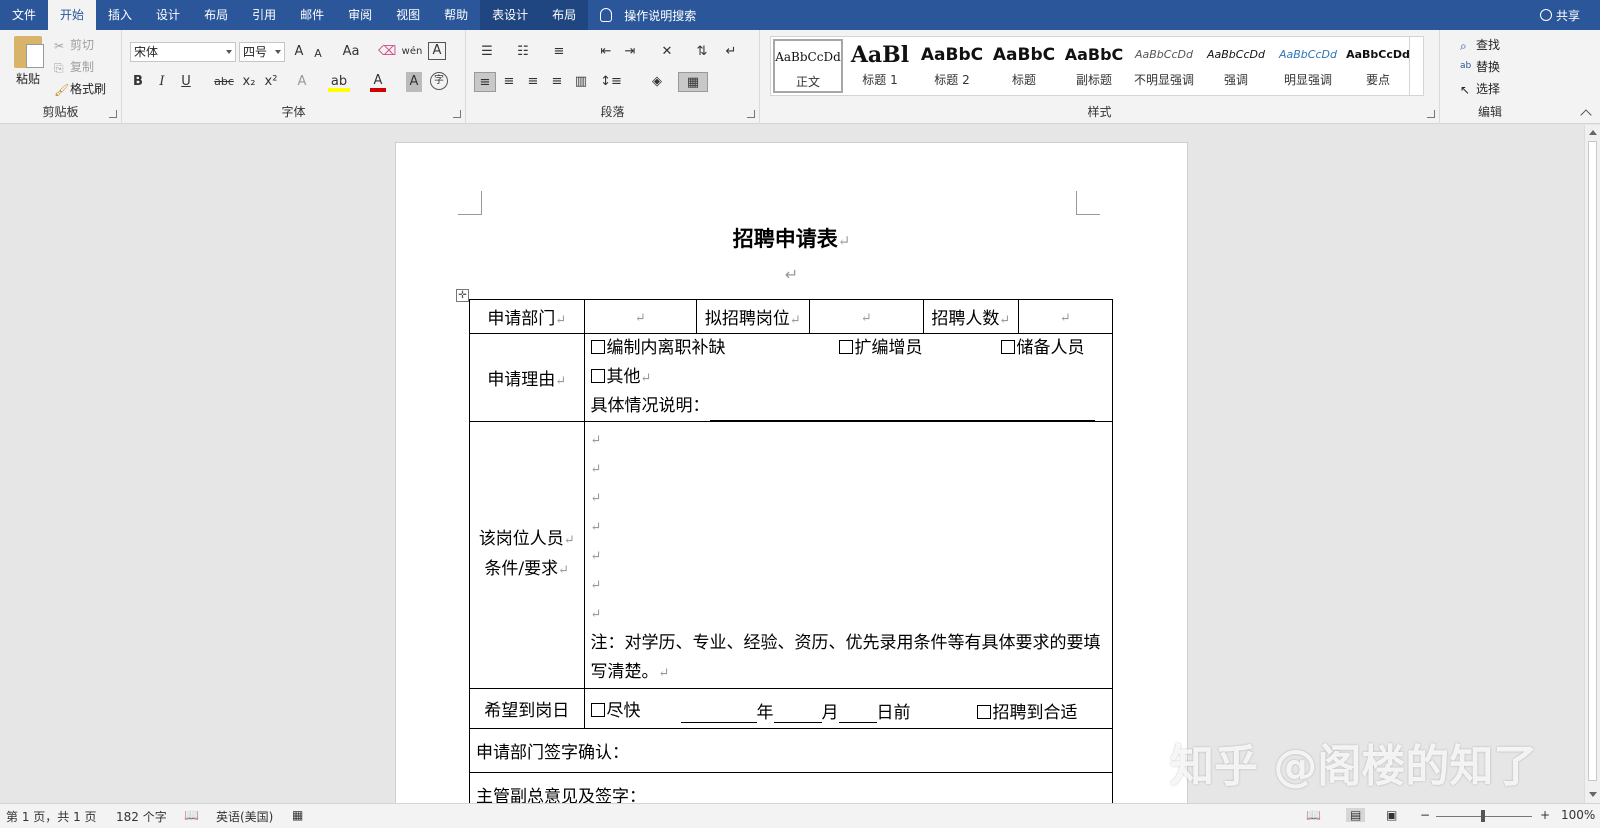 Image resolution: width=1600 pixels, height=828 pixels. I want to click on zoom-out-icon: −, so click(1425, 815).